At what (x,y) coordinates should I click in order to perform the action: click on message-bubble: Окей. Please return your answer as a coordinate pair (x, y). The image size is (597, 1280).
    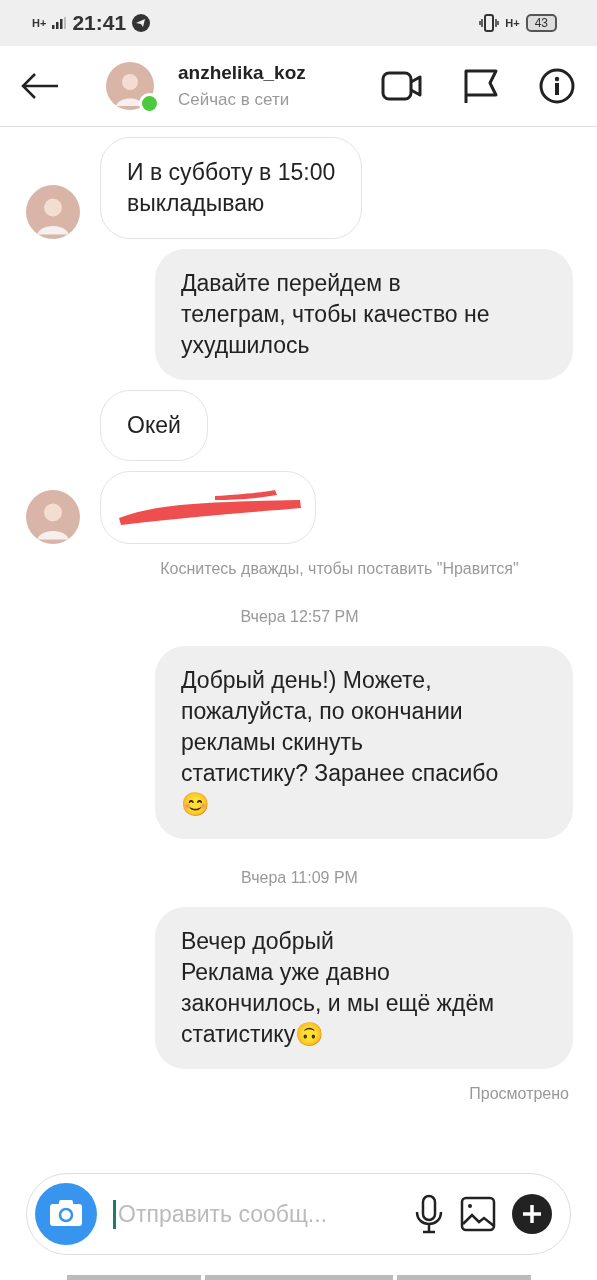
    Looking at the image, I should click on (154, 425).